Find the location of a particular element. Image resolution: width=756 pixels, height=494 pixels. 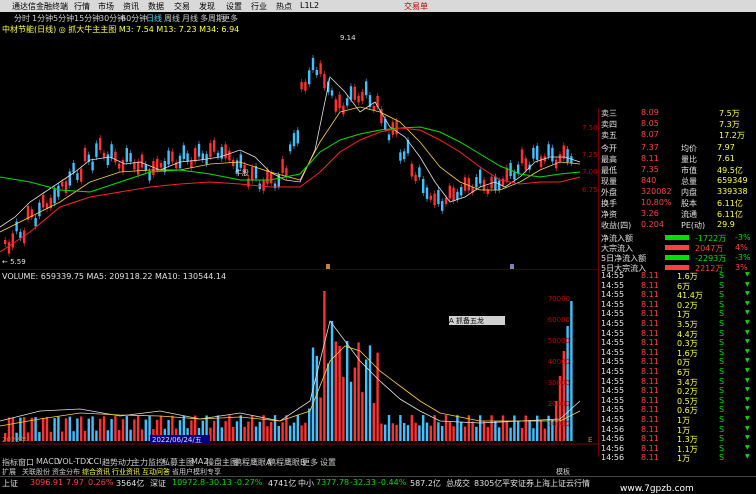

index-percent: -0.44% is located at coordinates (392, 482).